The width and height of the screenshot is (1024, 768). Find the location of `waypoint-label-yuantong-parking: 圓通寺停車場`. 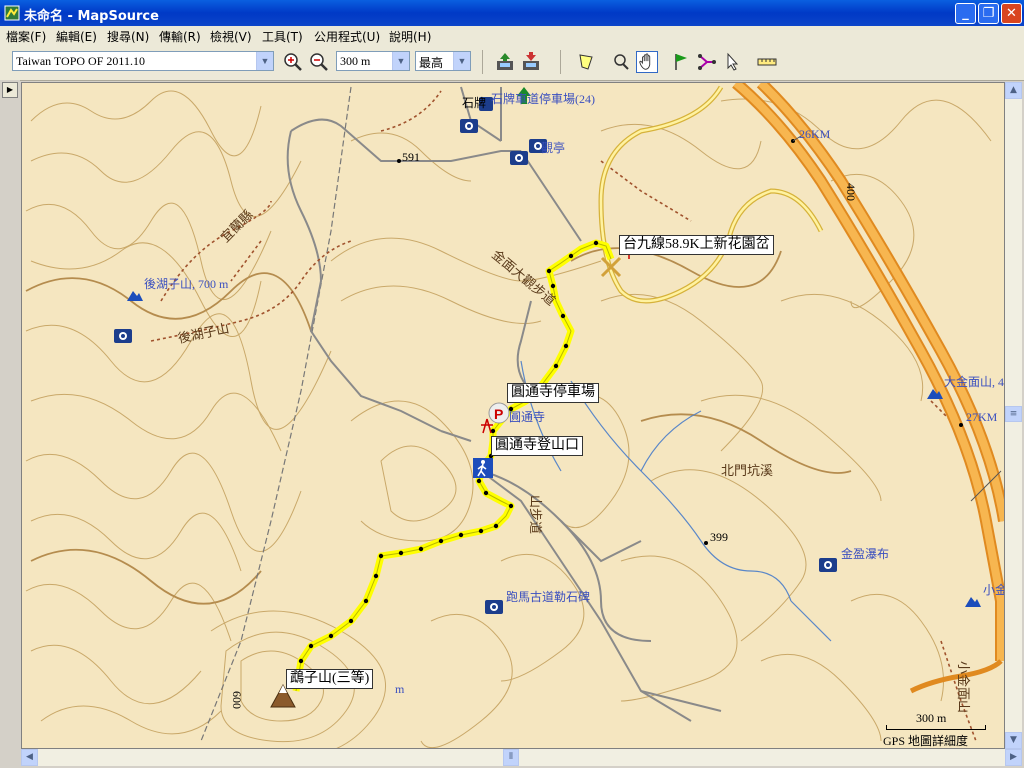

waypoint-label-yuantong-parking: 圓通寺停車場 is located at coordinates (553, 393).